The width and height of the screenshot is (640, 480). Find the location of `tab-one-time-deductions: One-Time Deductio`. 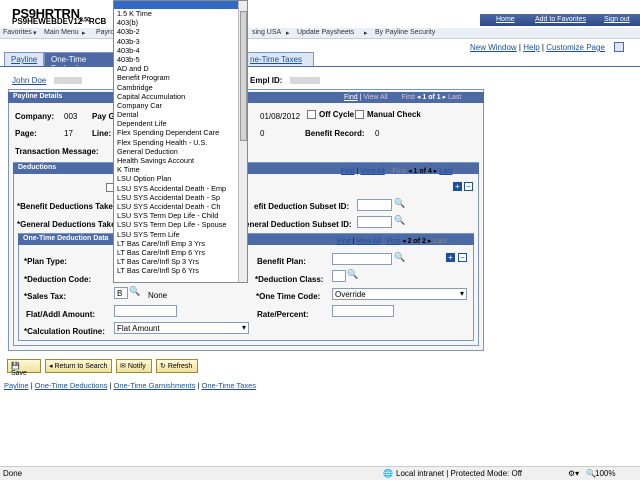

tab-one-time-deductions: One-Time Deductio is located at coordinates (80, 62).